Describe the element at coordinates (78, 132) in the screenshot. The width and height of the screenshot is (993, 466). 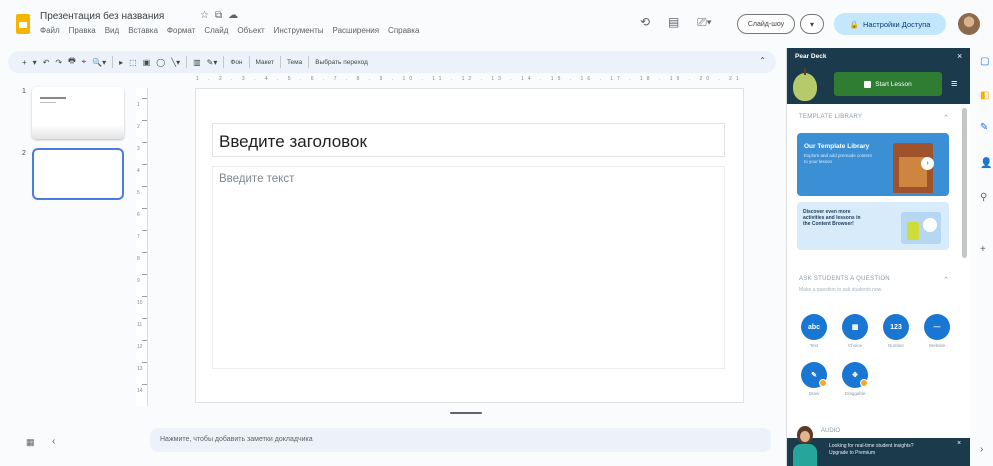
I see `thumbnail-footer` at that location.